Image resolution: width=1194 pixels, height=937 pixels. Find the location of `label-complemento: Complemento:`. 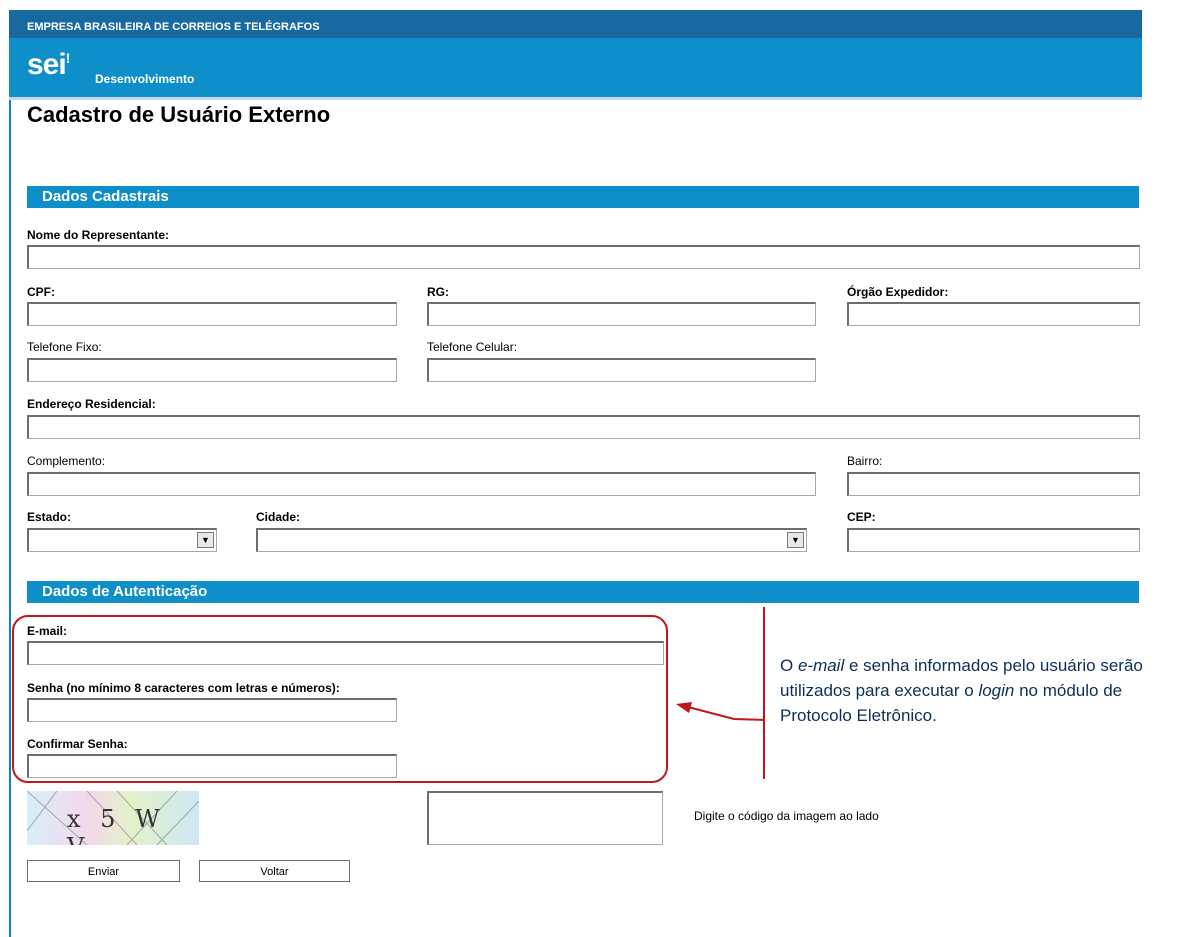

label-complemento: Complemento: is located at coordinates (66, 461).